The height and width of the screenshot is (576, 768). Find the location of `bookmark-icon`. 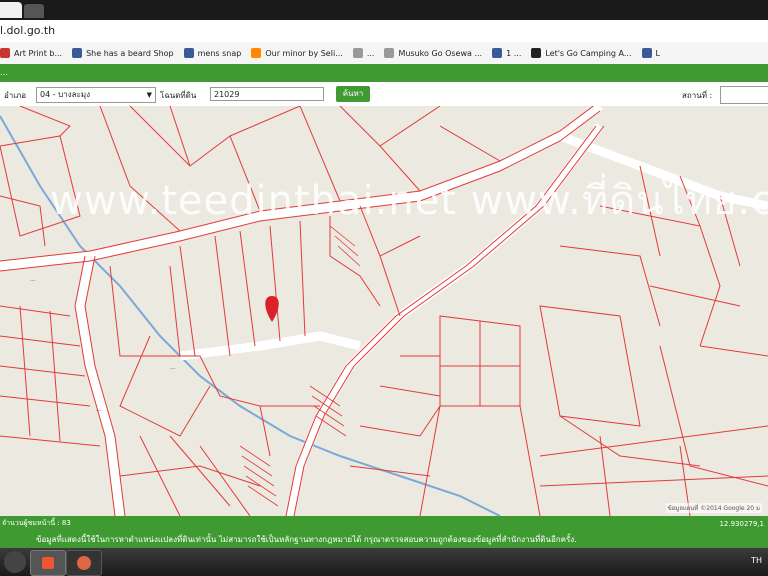

bookmark-icon is located at coordinates (5, 53).